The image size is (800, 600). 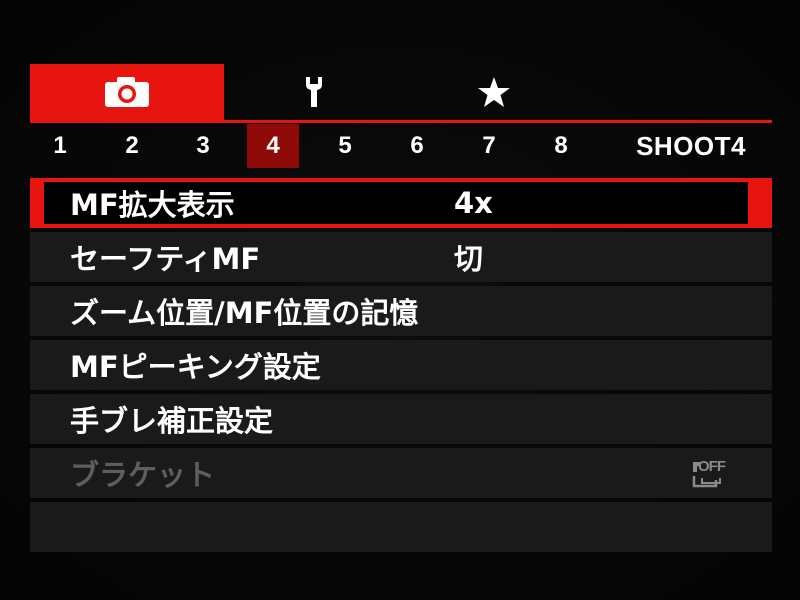 What do you see at coordinates (712, 466) in the screenshot?
I see `bracket-off-label: OFF` at bounding box center [712, 466].